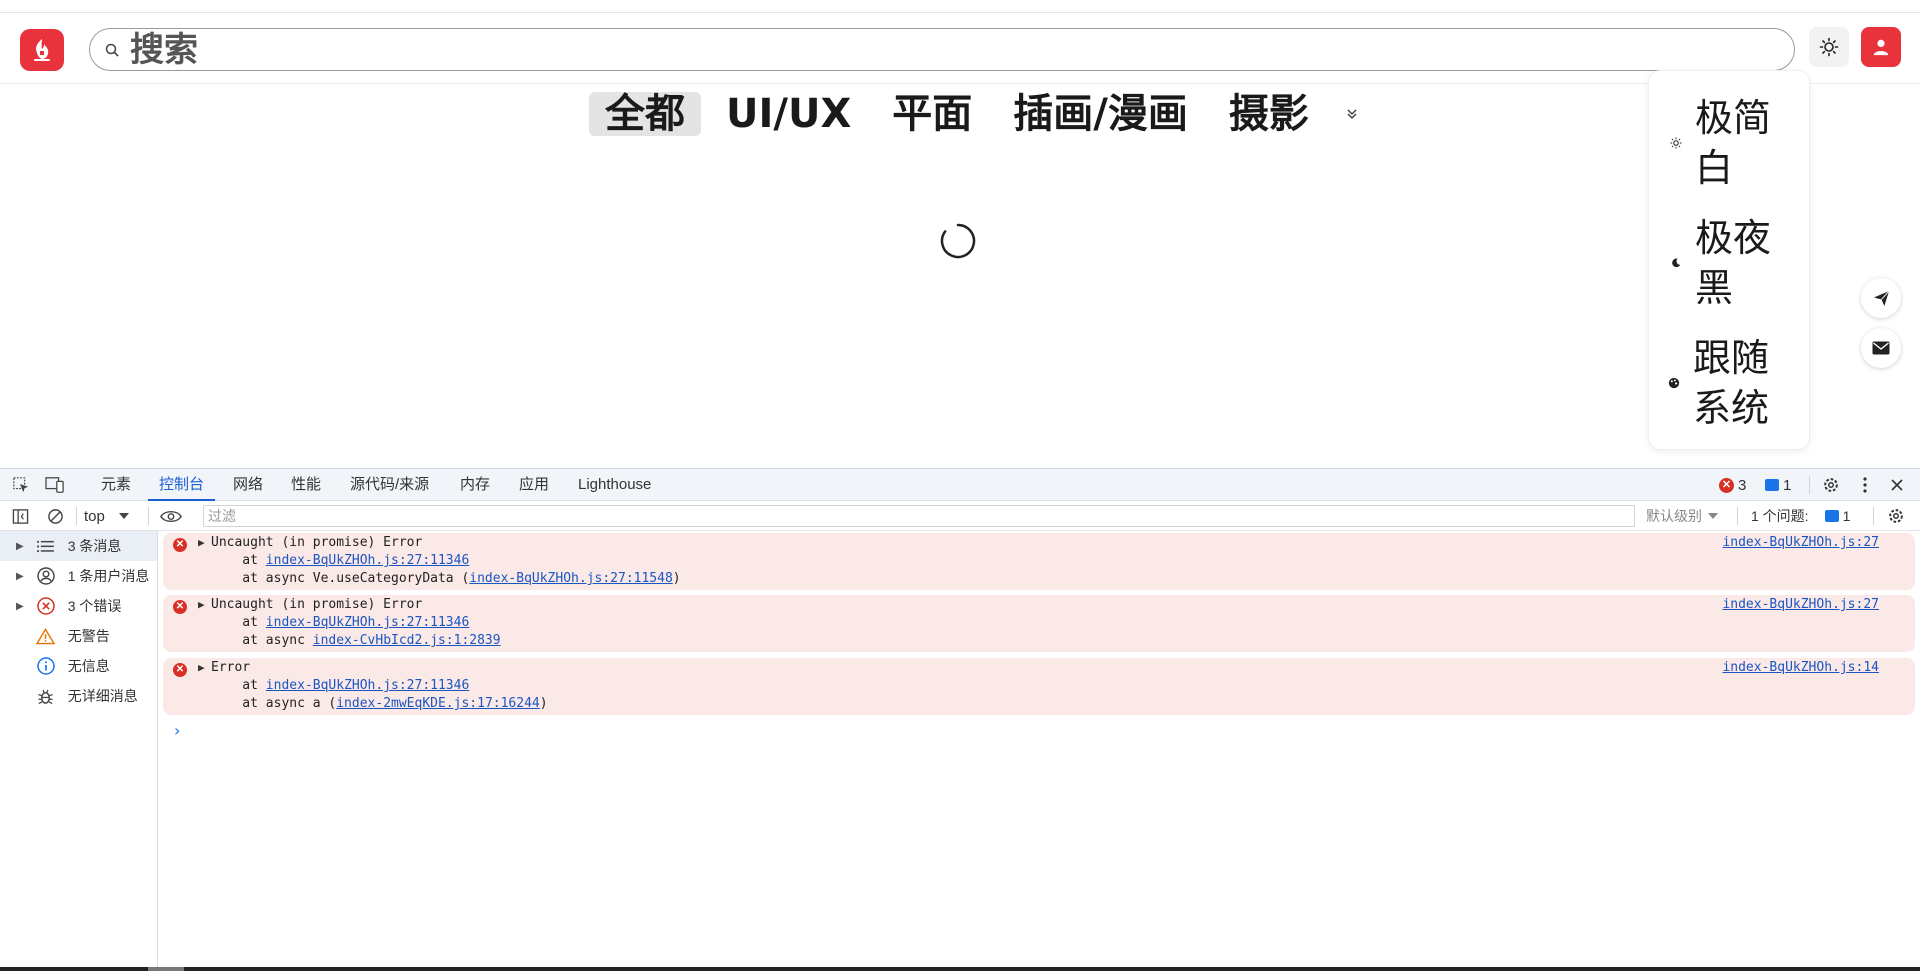  I want to click on context-value: top, so click(94, 516).